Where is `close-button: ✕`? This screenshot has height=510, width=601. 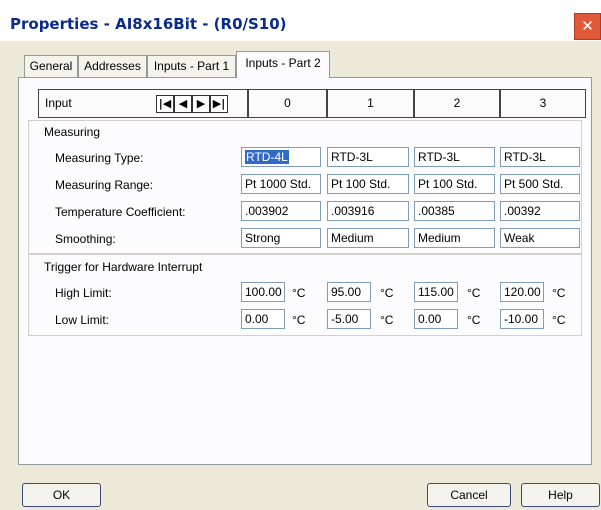
close-button: ✕ is located at coordinates (587, 26).